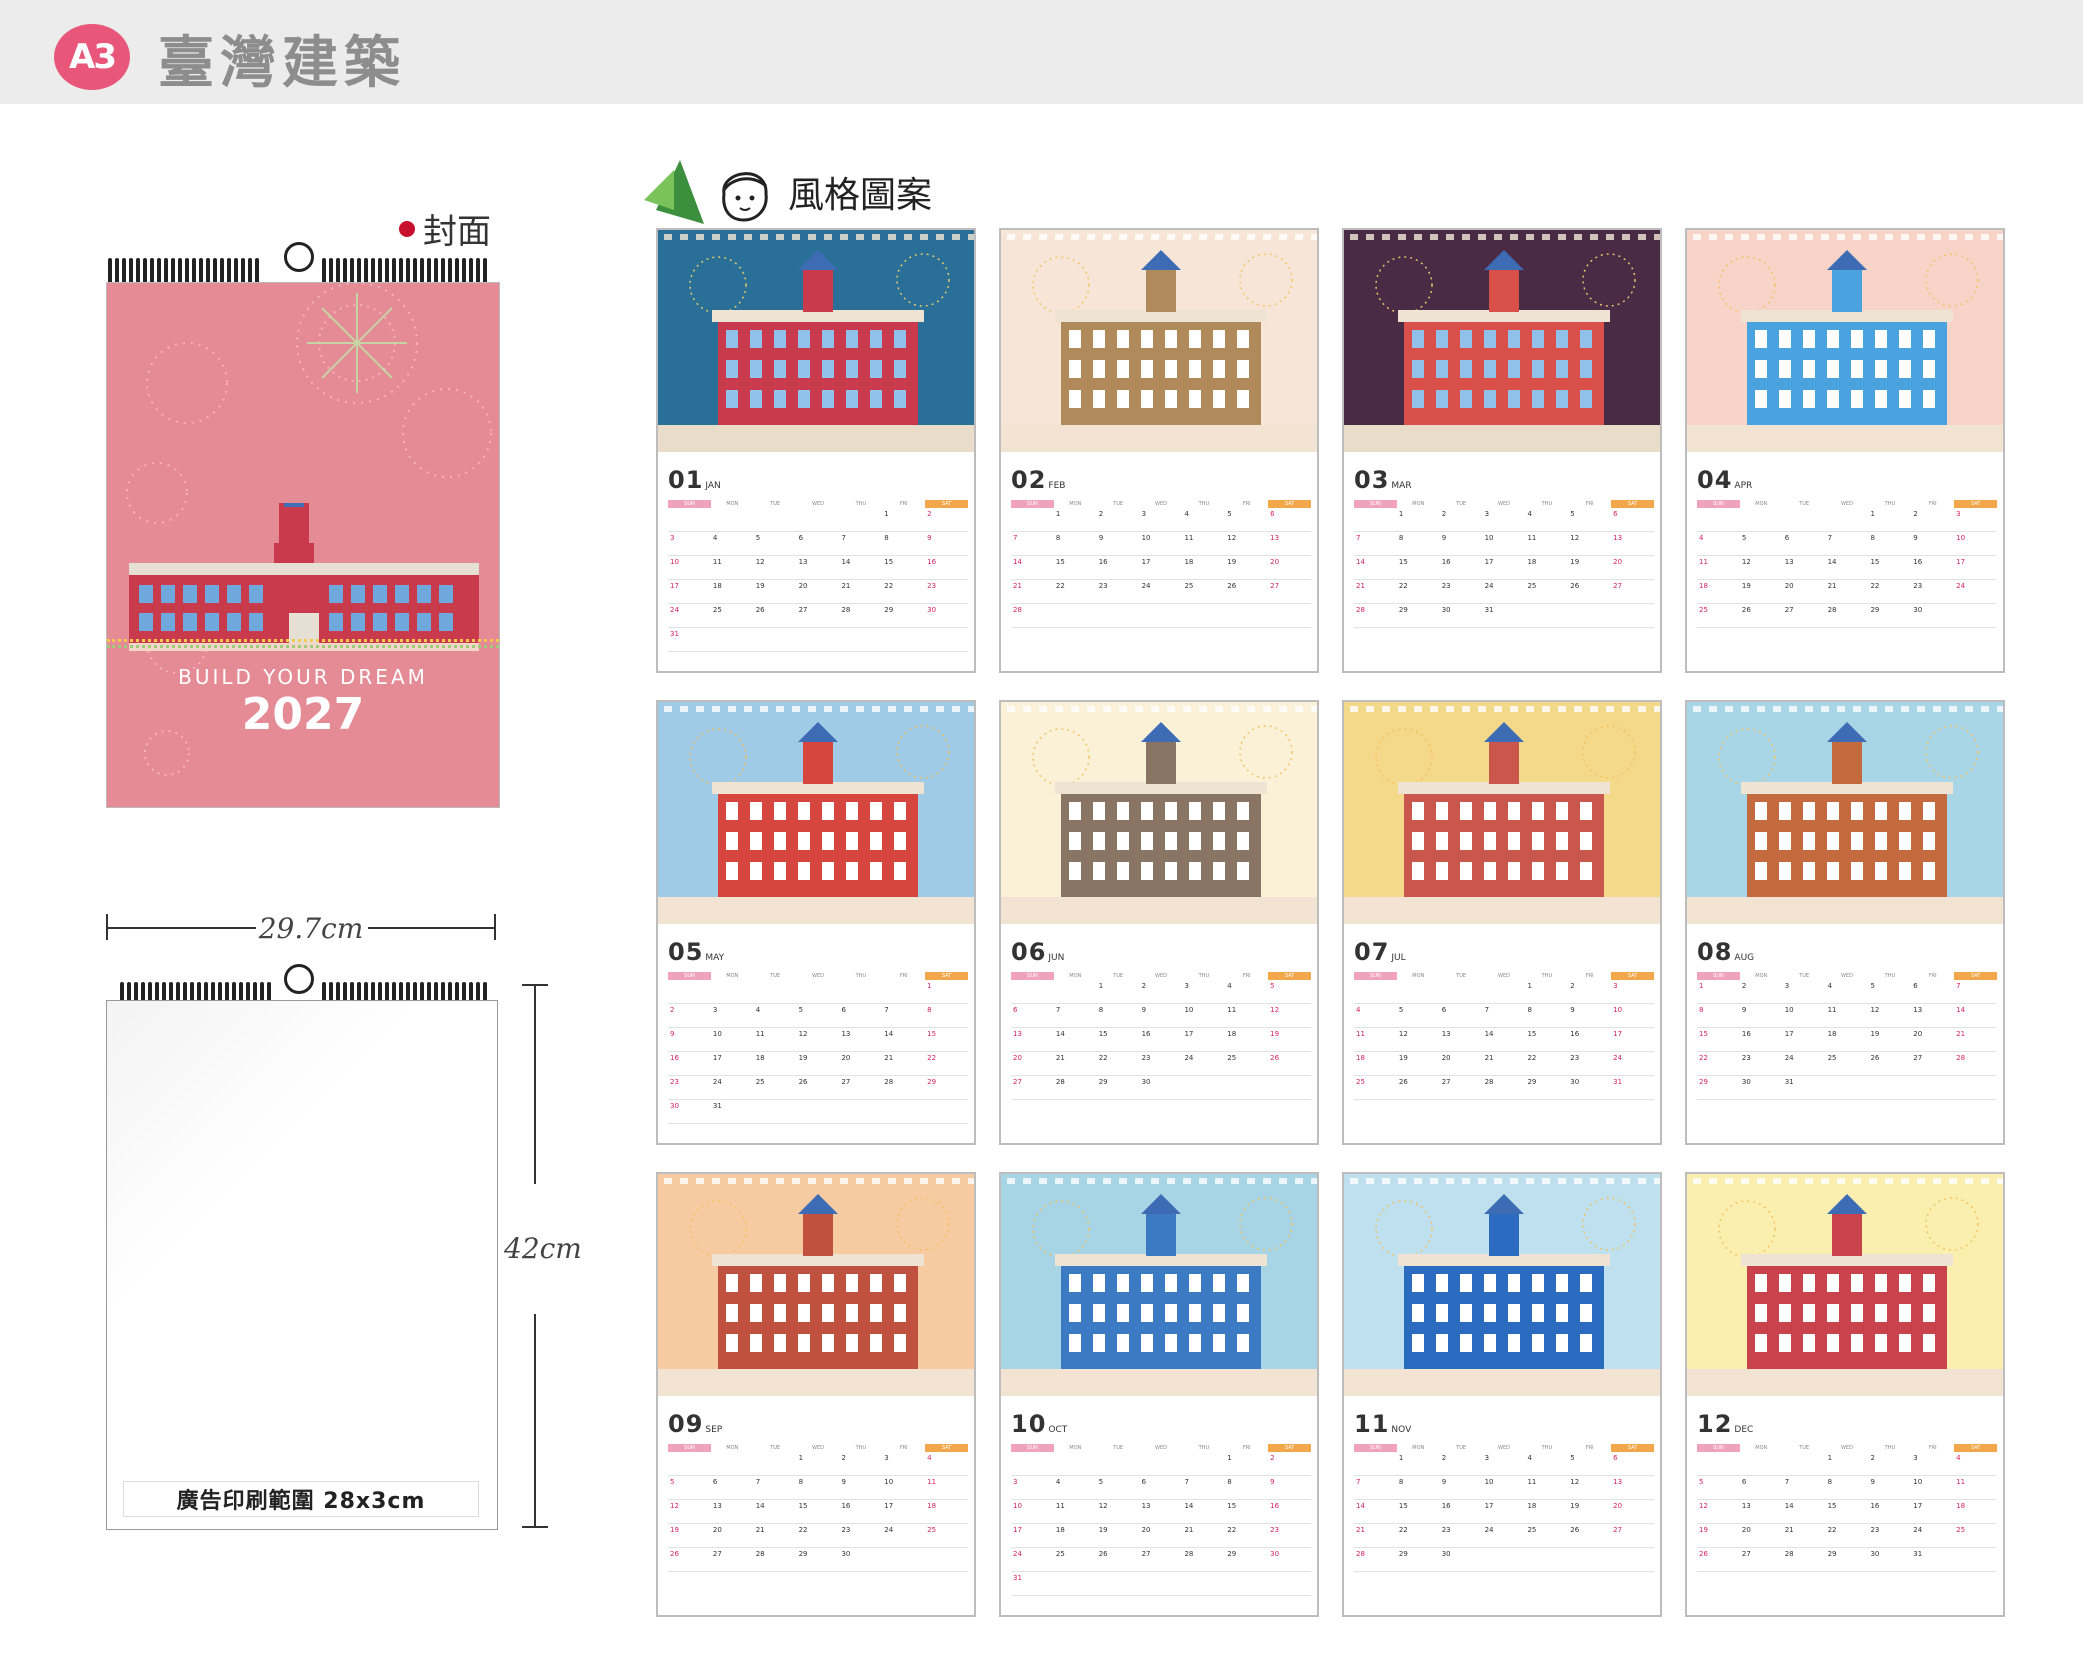 This screenshot has width=2083, height=1667. What do you see at coordinates (672, 1010) in the screenshot?
I see `day-cell: 2` at bounding box center [672, 1010].